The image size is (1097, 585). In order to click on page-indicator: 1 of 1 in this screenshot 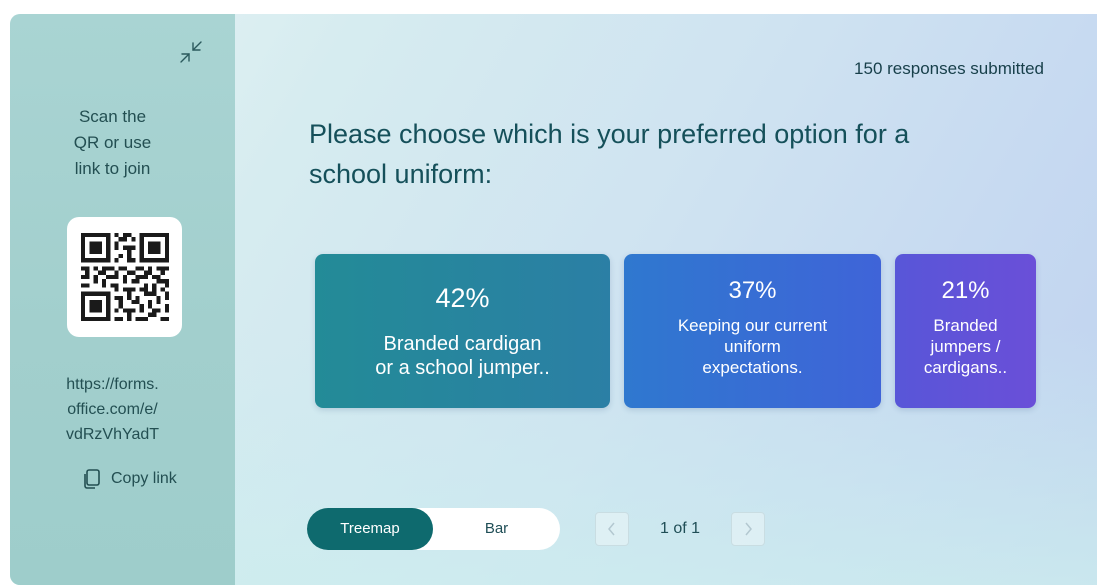, I will do `click(680, 528)`.